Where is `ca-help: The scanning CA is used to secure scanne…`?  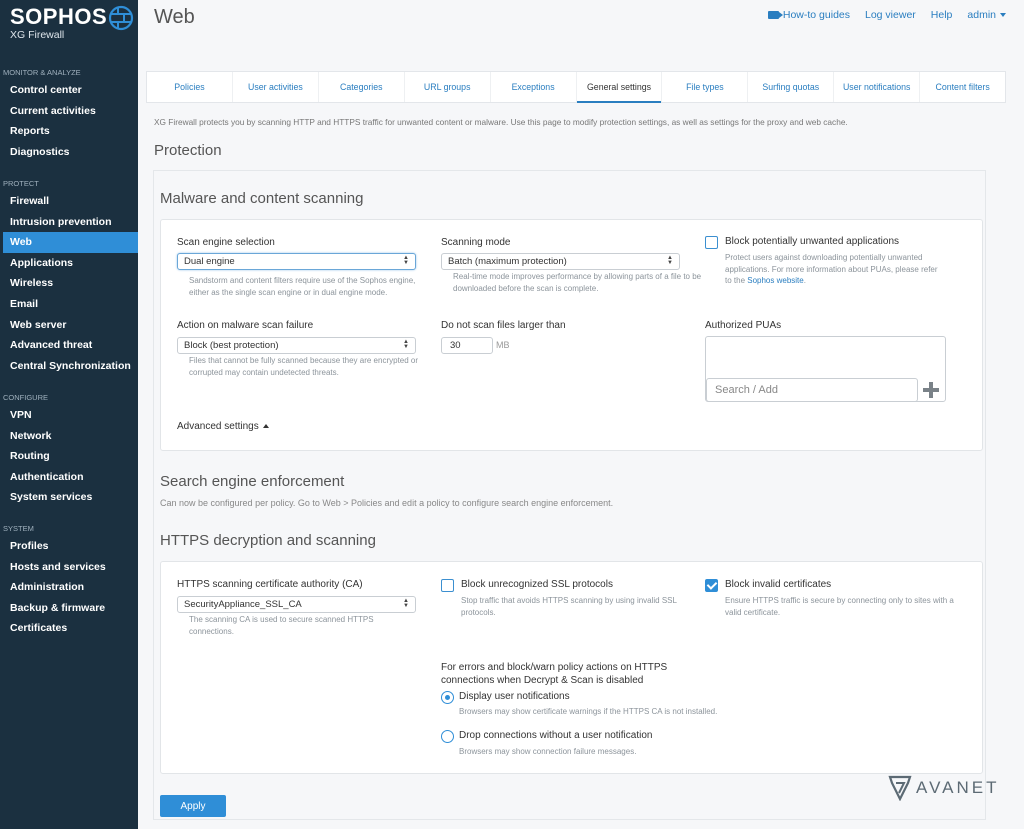
ca-help: The scanning CA is used to secure scanne… is located at coordinates (281, 625).